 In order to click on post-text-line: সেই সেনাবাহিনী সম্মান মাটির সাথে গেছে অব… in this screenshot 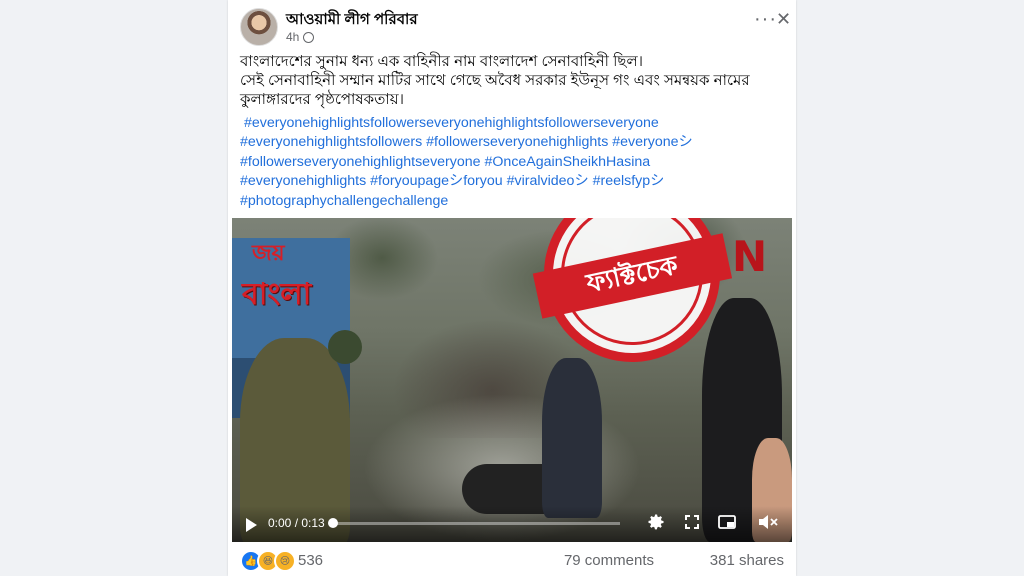, I will do `click(495, 80)`.